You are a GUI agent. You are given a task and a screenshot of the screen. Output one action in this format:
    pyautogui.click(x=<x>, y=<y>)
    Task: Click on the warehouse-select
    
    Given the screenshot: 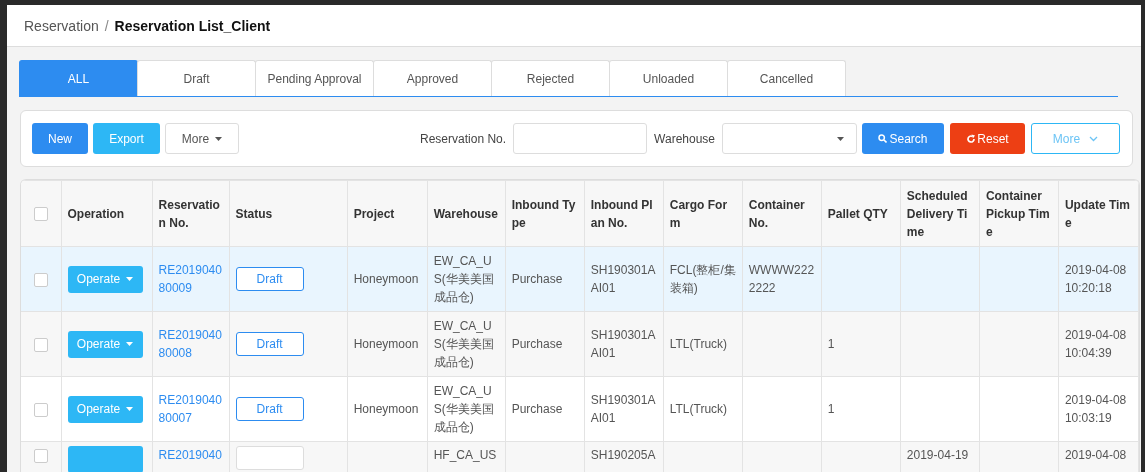 What is the action you would take?
    pyautogui.click(x=789, y=138)
    